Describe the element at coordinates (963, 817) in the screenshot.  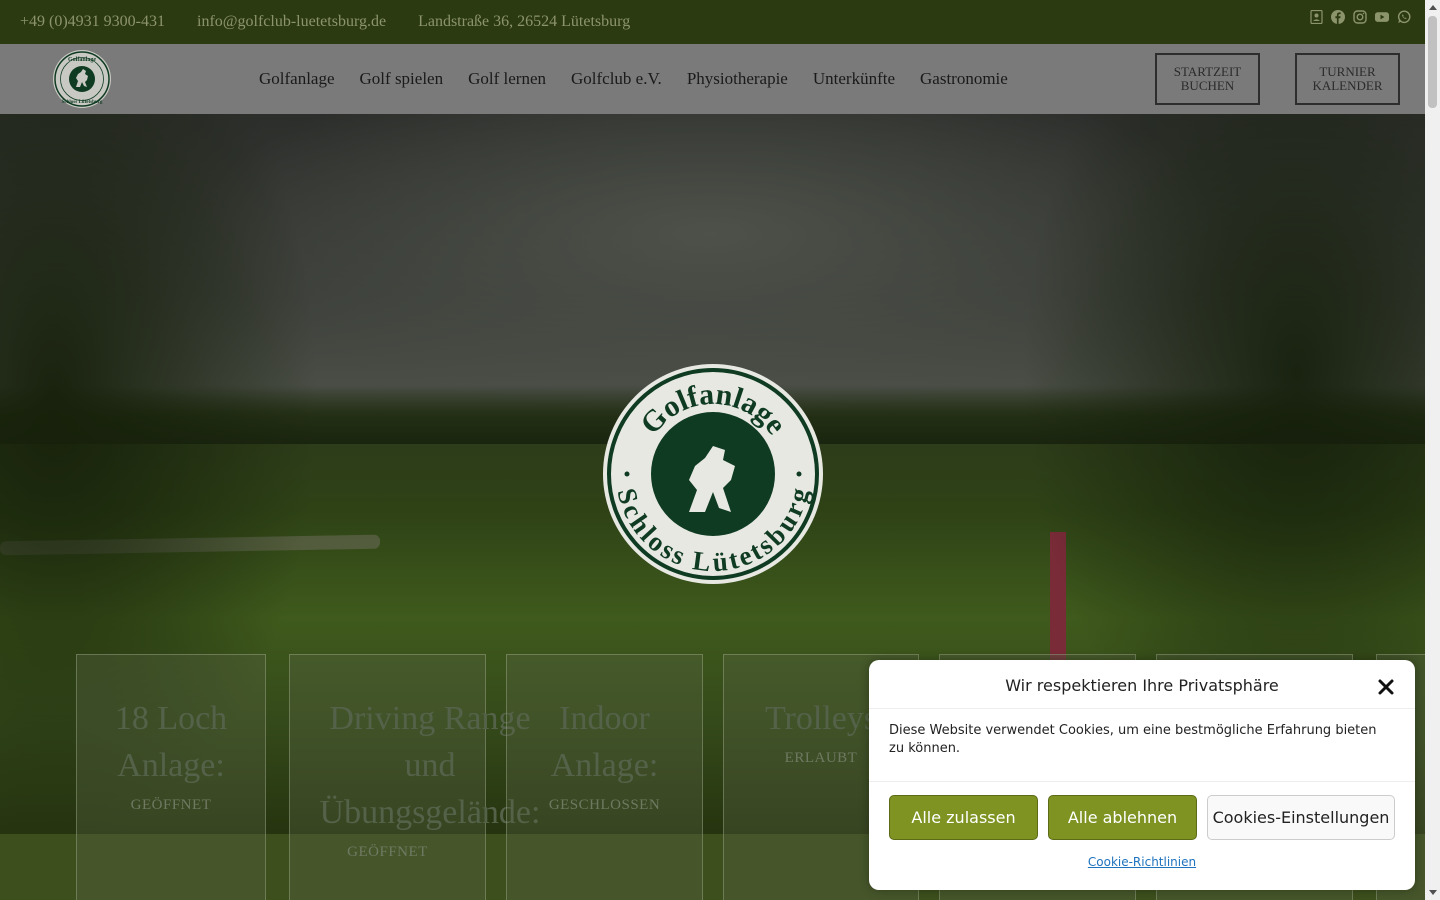
I see `accept-all-button: Alle zulassen` at that location.